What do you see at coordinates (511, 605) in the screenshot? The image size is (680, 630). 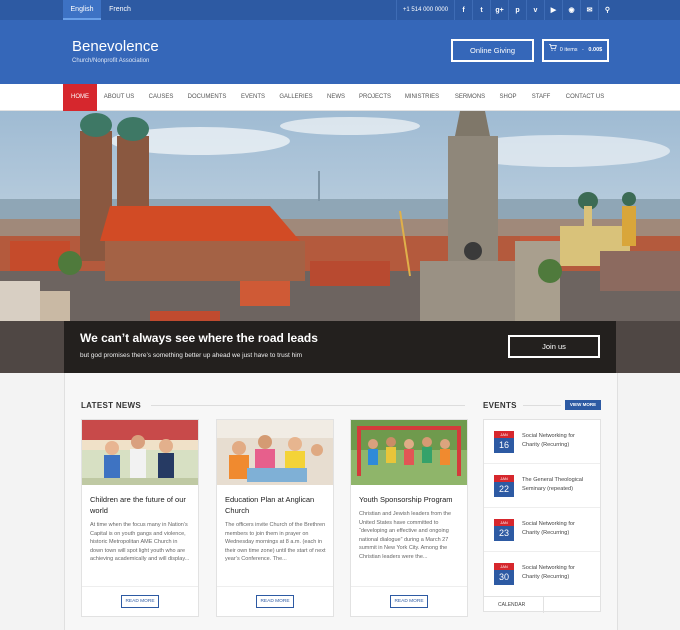 I see `calendar-tab: CALENDAR` at bounding box center [511, 605].